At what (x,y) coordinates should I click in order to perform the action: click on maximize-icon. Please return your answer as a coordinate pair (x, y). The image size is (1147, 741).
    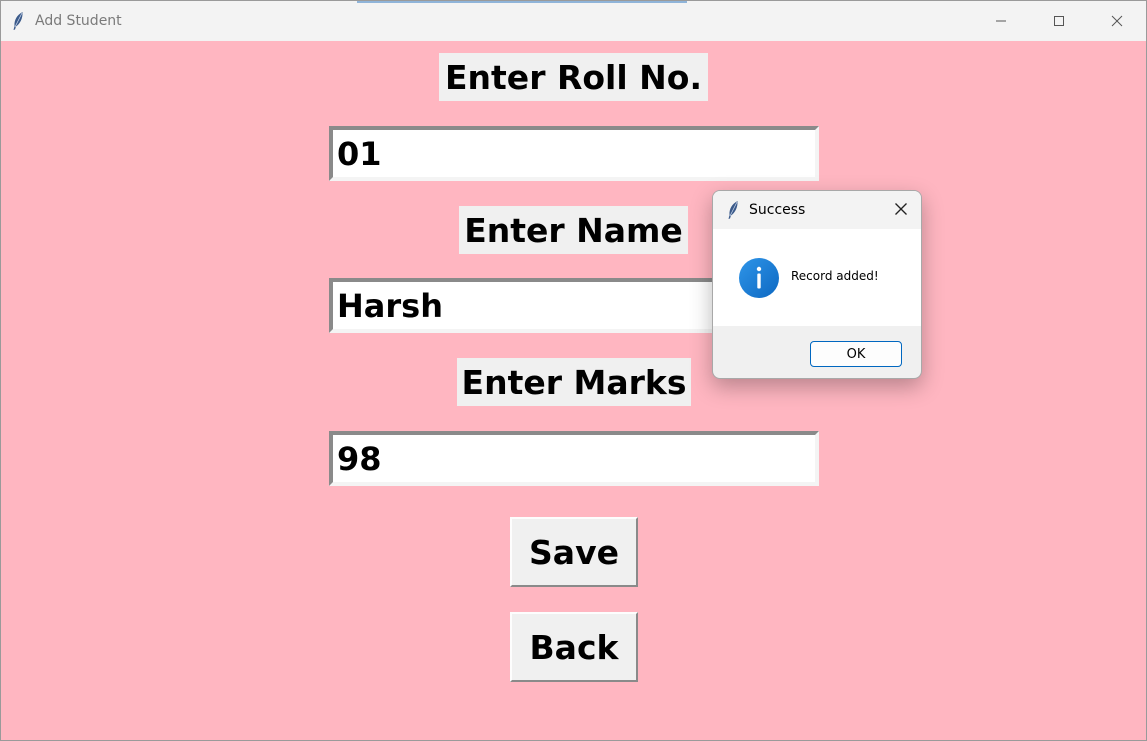
    Looking at the image, I should click on (1059, 21).